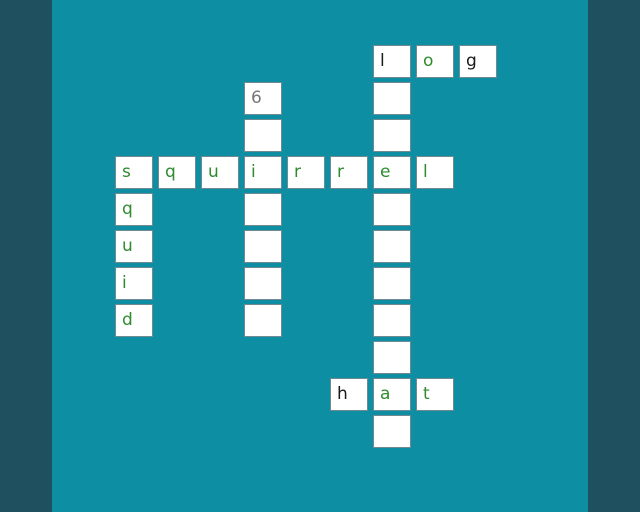 The image size is (640, 512). What do you see at coordinates (349, 394) in the screenshot?
I see `cell-hat-h: h` at bounding box center [349, 394].